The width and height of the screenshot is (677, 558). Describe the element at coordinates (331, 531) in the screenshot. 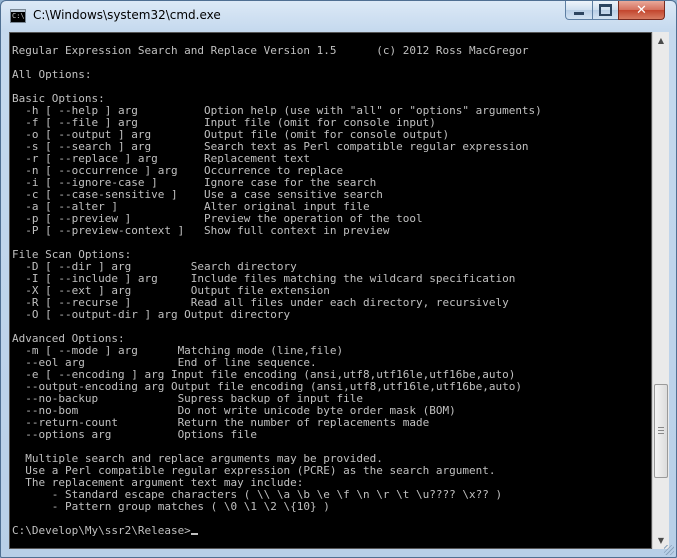

I see `console-line: C:\Develop\My\ssr2\Release>` at that location.